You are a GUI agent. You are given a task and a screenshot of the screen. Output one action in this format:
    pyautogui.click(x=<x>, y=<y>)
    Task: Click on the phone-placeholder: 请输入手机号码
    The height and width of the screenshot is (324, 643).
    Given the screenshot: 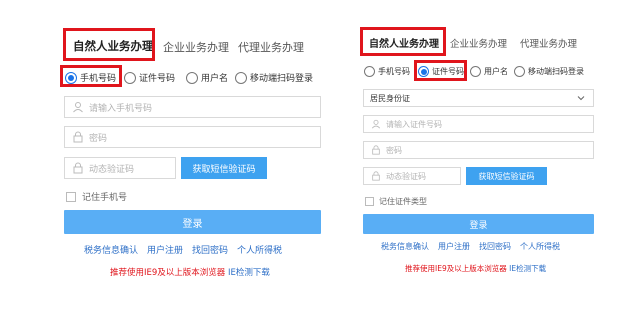 What is the action you would take?
    pyautogui.click(x=121, y=108)
    